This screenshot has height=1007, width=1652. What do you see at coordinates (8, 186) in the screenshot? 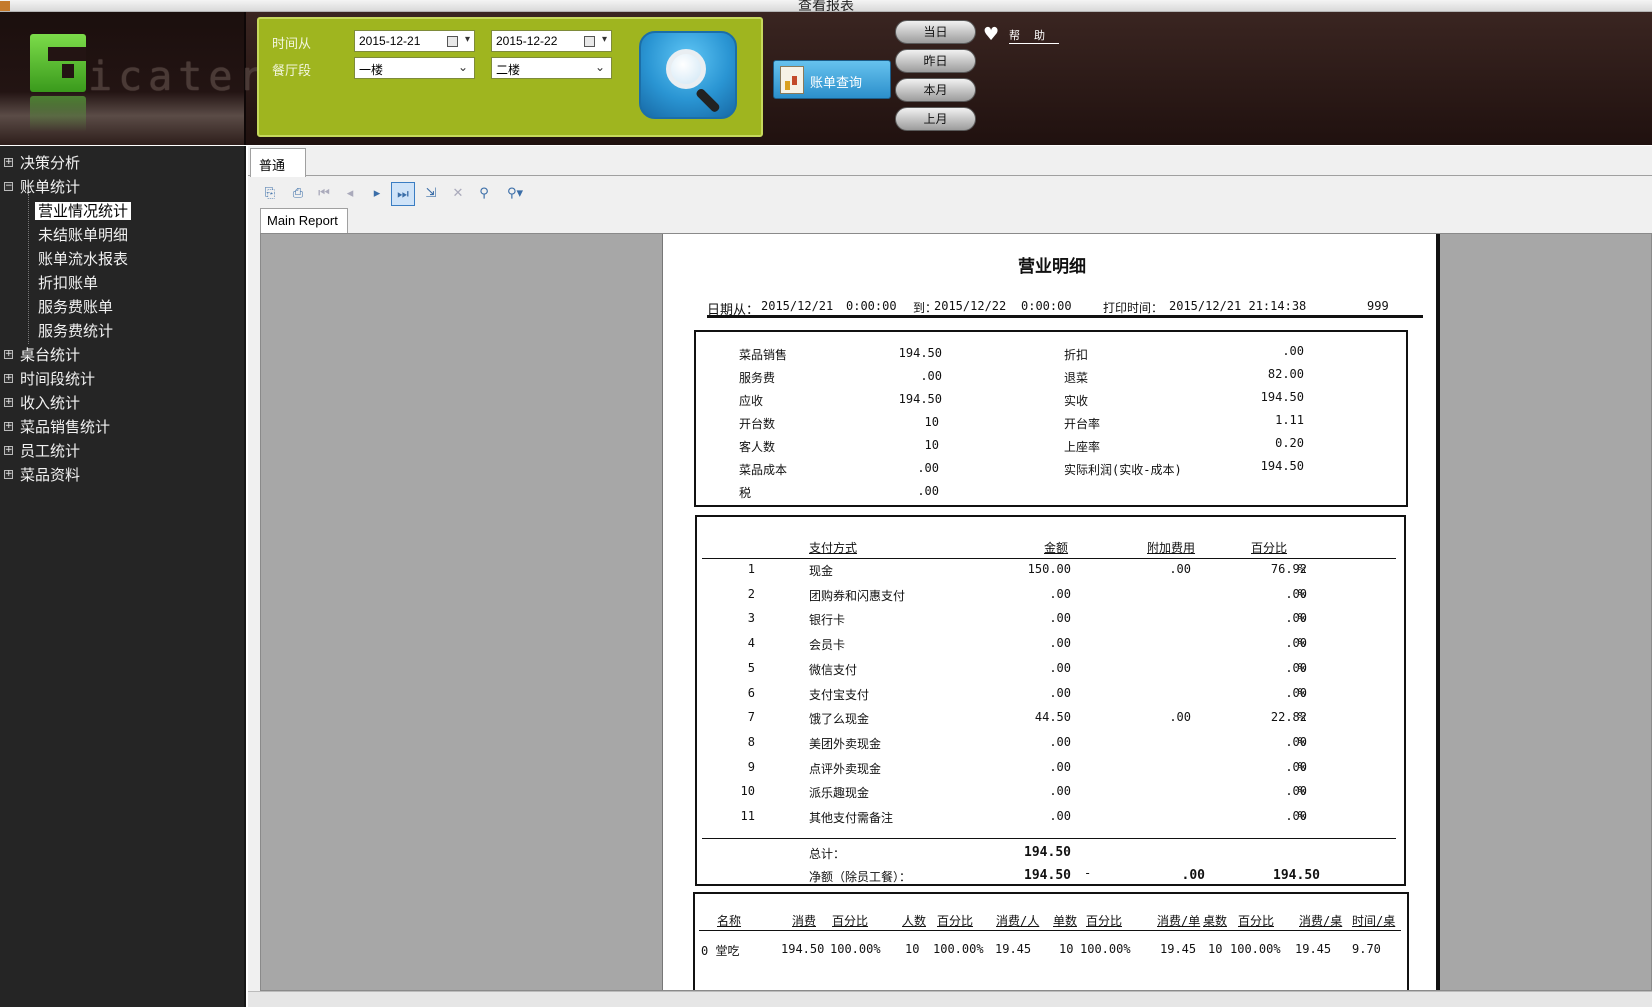
I see `collapse-icon: −` at bounding box center [8, 186].